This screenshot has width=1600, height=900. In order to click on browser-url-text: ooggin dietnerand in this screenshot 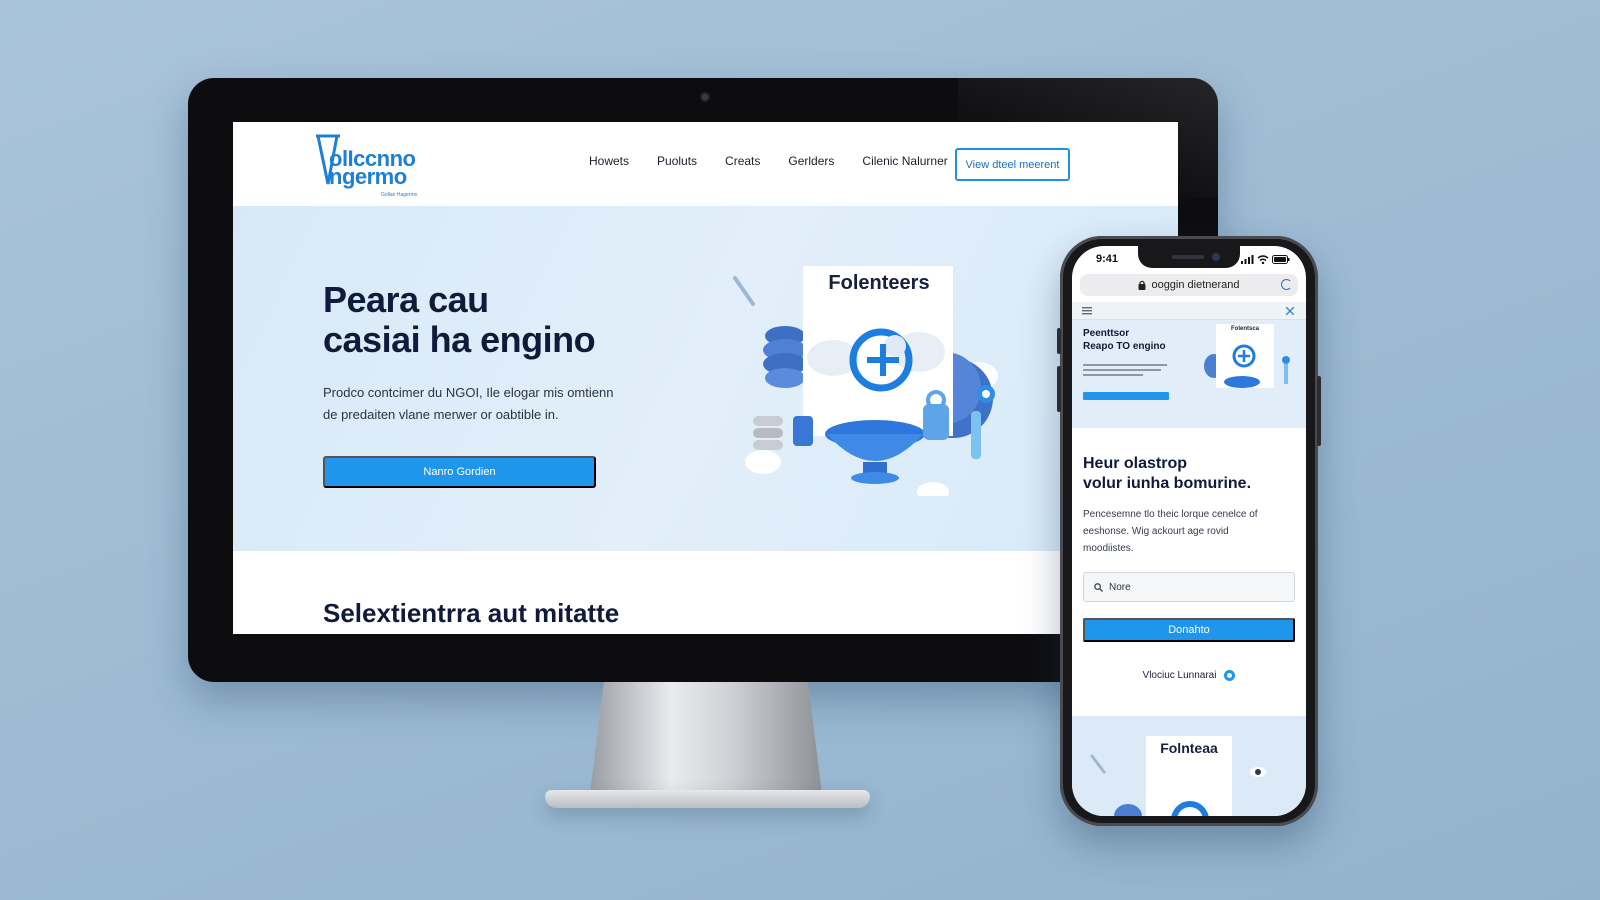, I will do `click(1195, 285)`.